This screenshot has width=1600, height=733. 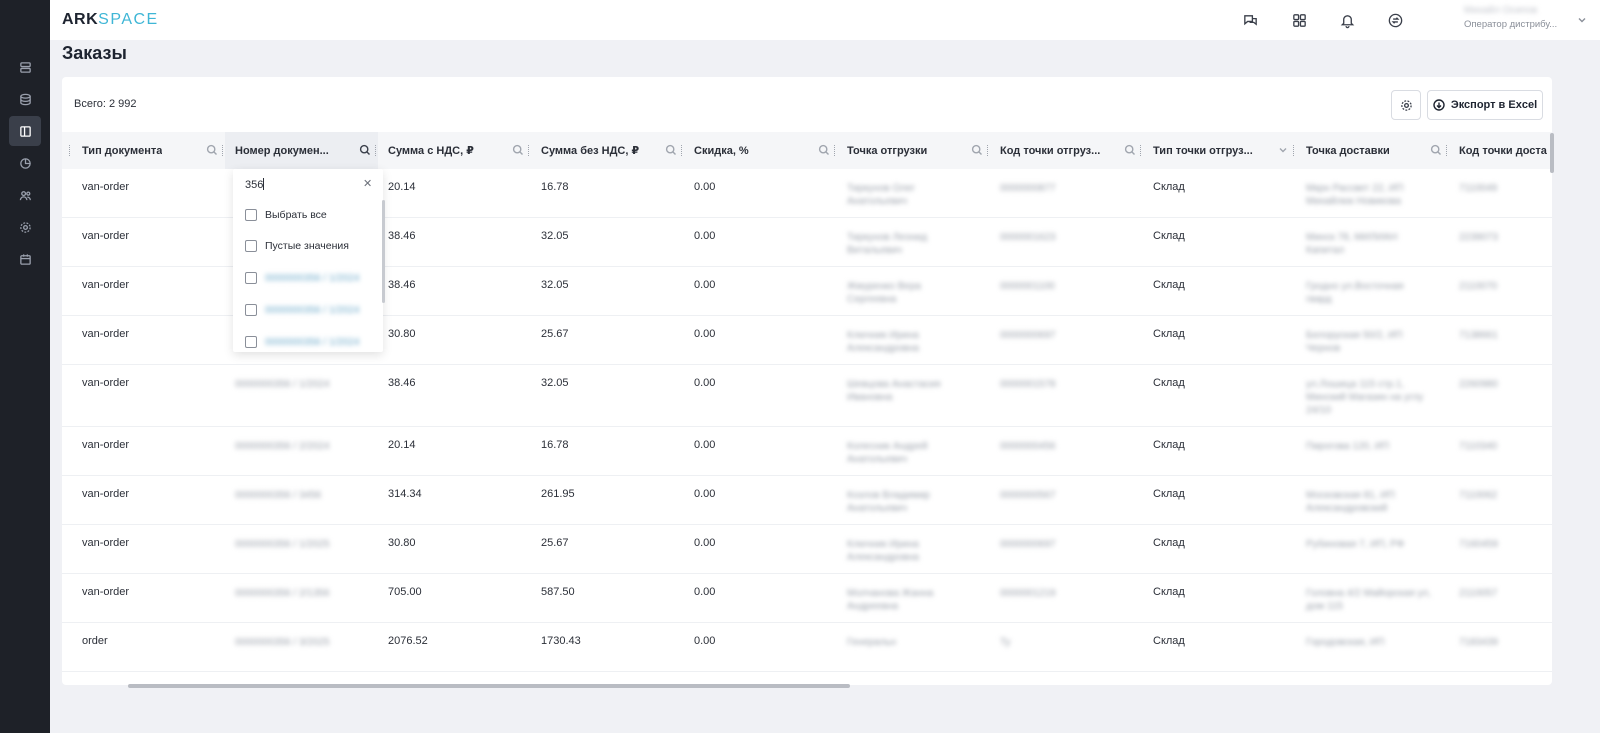 What do you see at coordinates (1478, 593) in the screenshot?
I see `cell-delivery-code: 2110057` at bounding box center [1478, 593].